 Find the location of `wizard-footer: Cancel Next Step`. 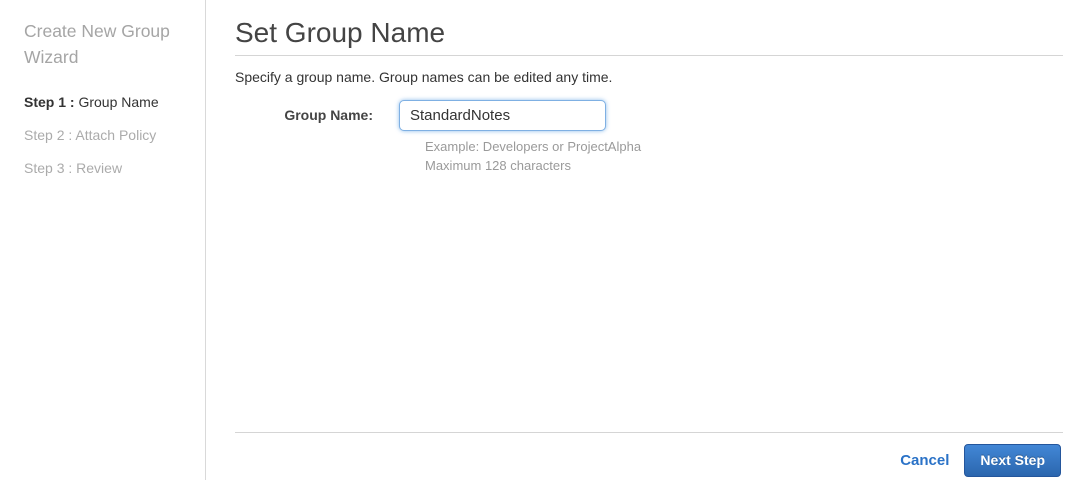

wizard-footer: Cancel Next Step is located at coordinates (980, 460).